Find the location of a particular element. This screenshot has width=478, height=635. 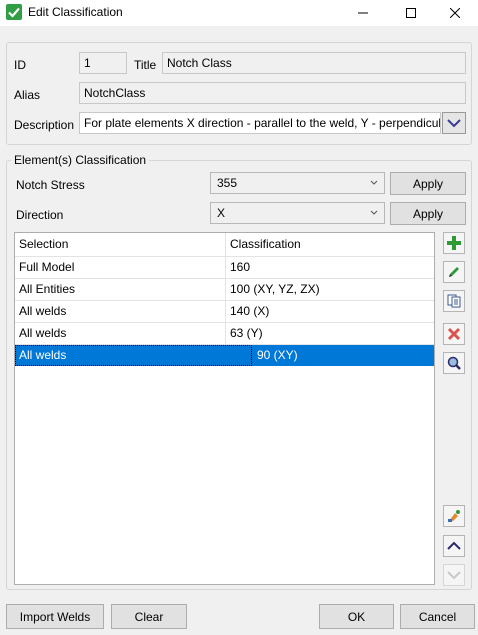

zoom-icon is located at coordinates (454, 363).